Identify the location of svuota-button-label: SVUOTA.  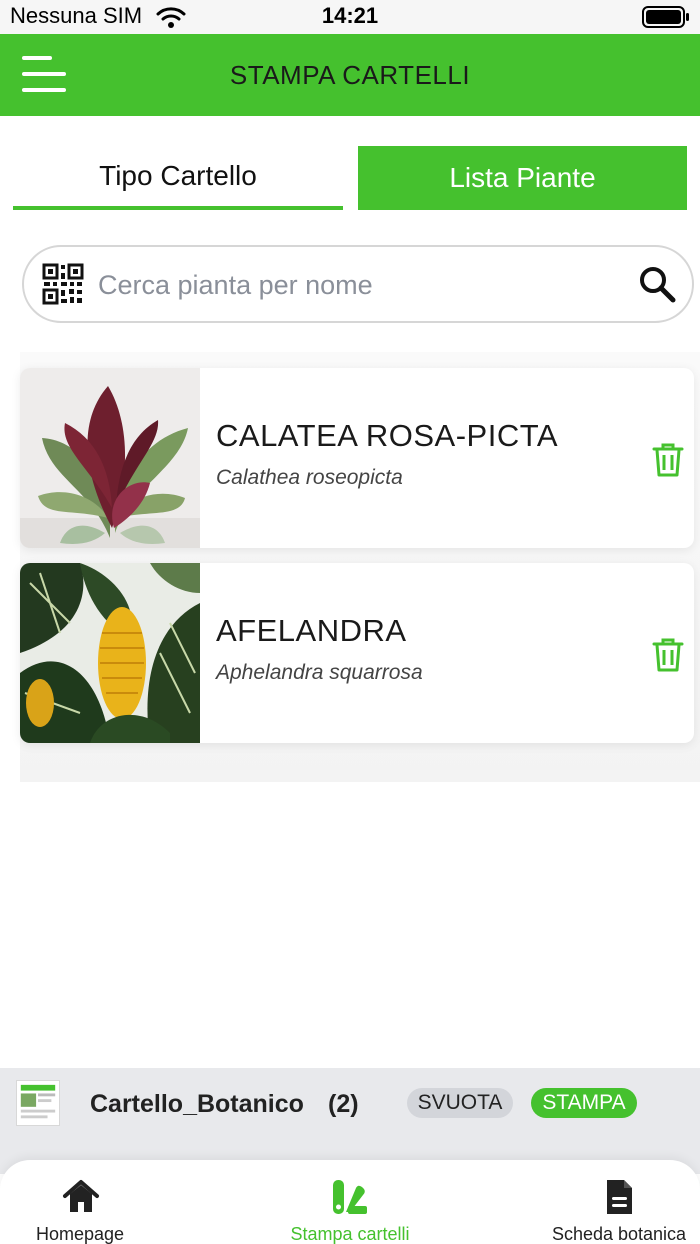
(460, 1102).